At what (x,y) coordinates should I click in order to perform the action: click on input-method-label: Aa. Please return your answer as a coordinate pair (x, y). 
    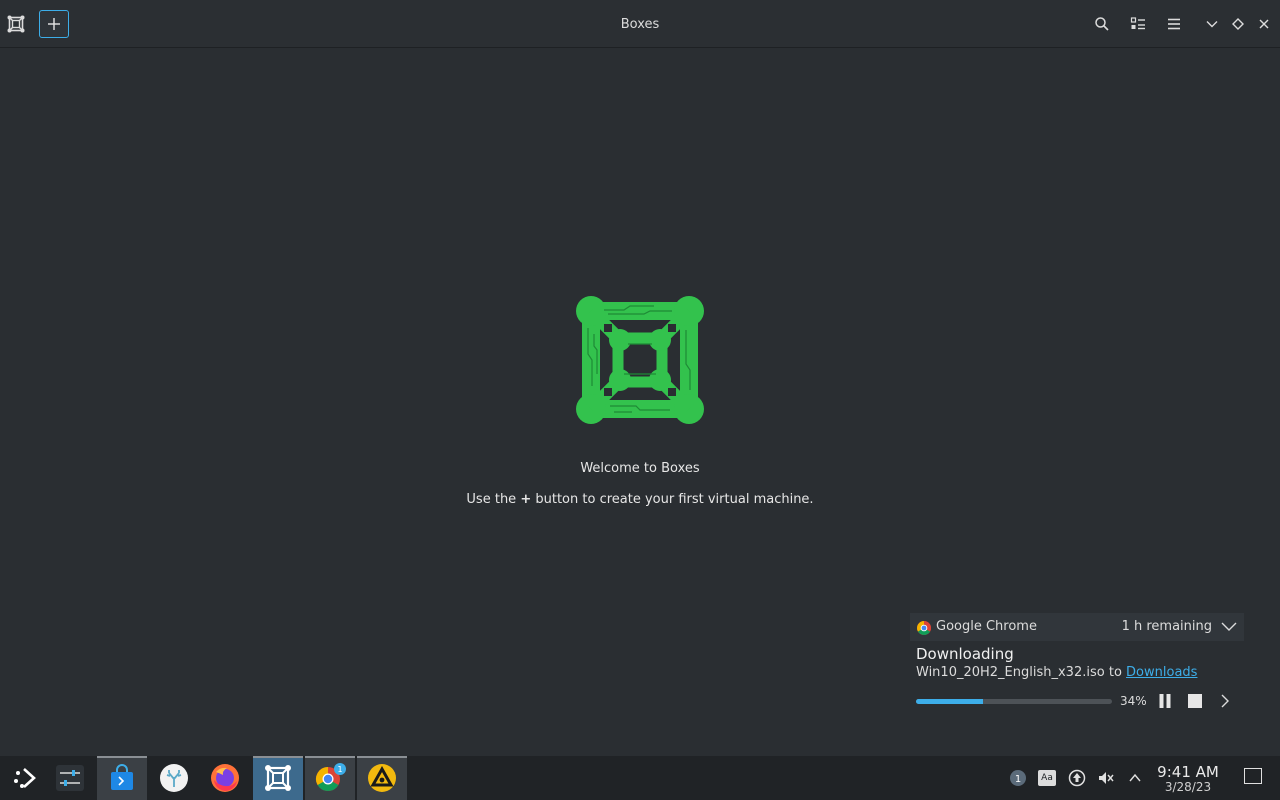
    Looking at the image, I should click on (1047, 778).